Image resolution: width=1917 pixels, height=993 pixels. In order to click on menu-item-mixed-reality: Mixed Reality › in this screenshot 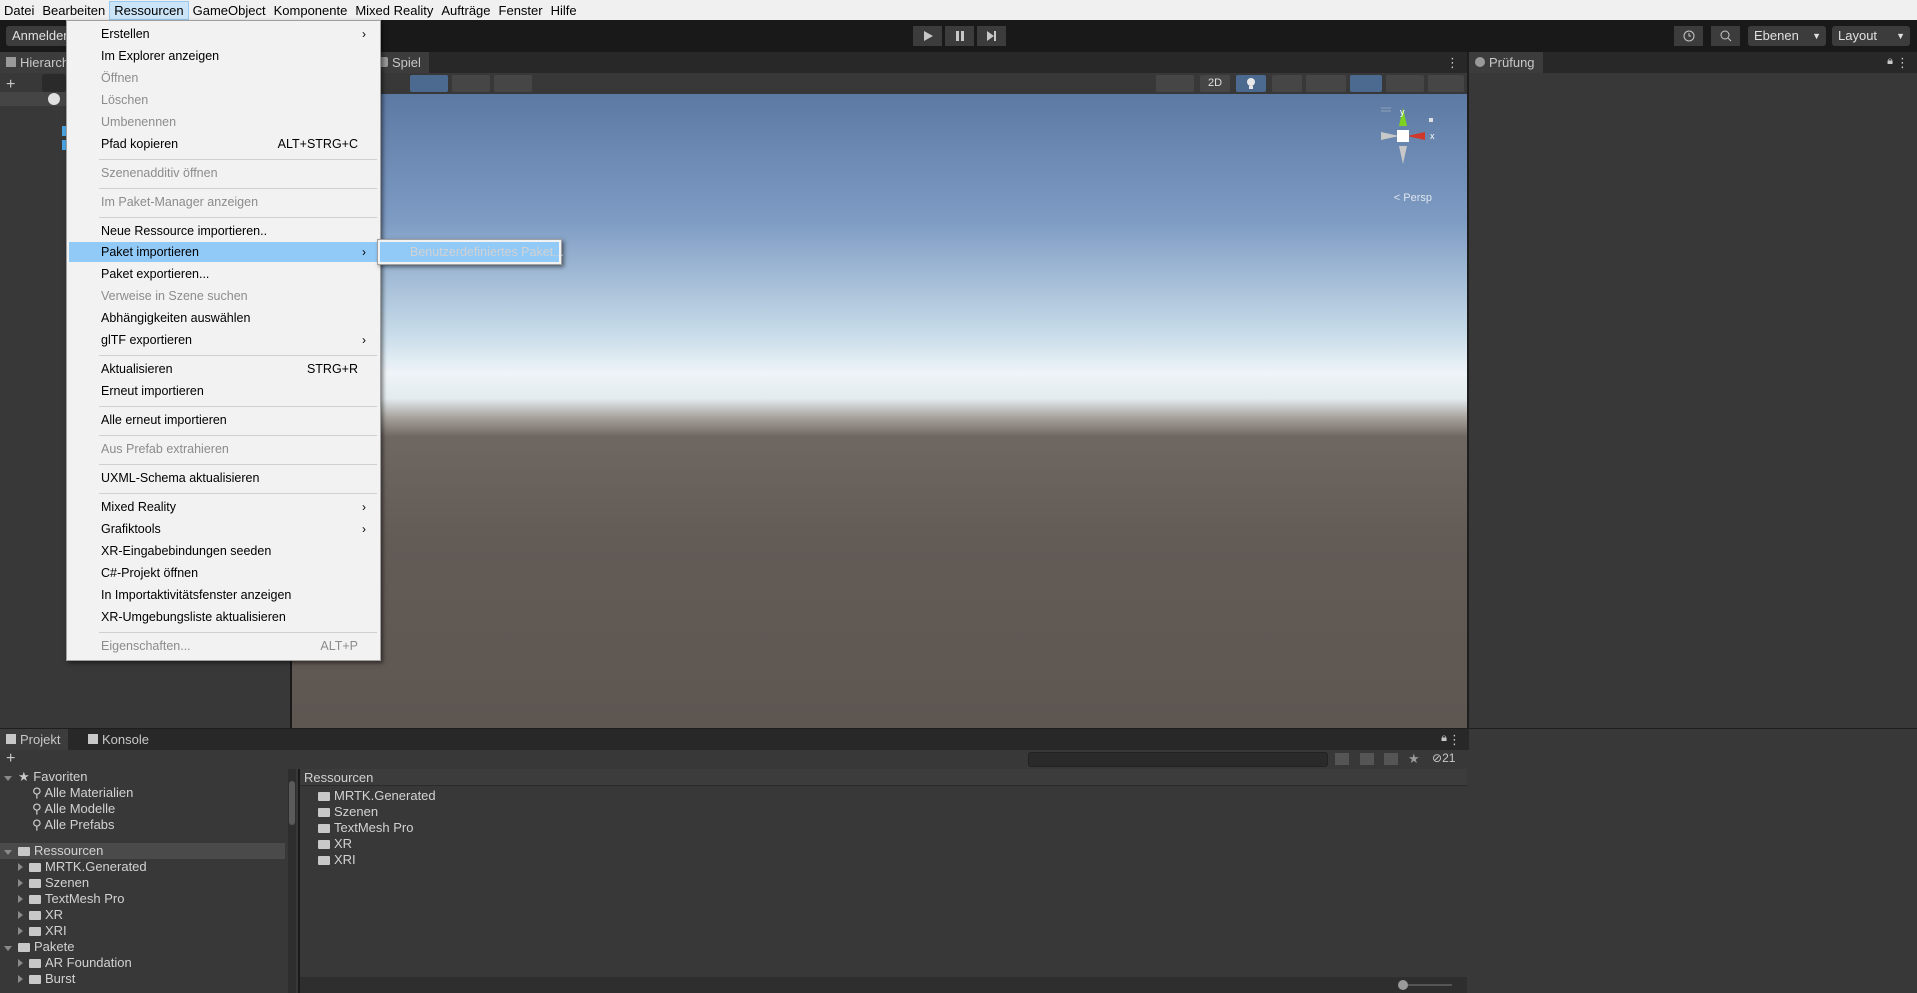, I will do `click(223, 507)`.